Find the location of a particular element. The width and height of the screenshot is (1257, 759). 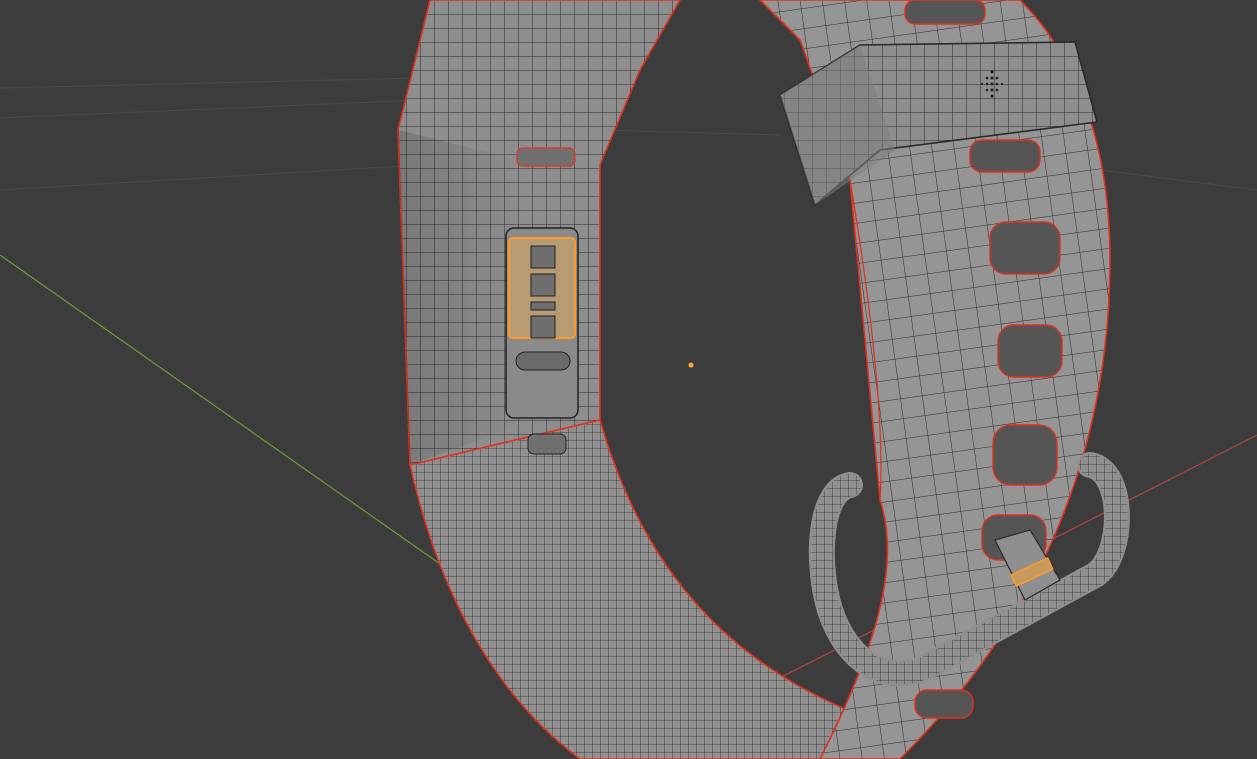

charge-port-icon is located at coordinates (543, 361).